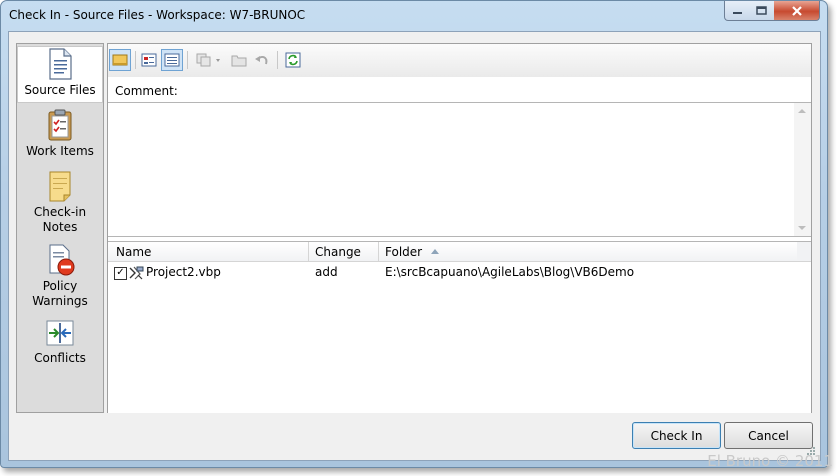 The height and width of the screenshot is (476, 837). I want to click on vb-project-icon, so click(136, 273).